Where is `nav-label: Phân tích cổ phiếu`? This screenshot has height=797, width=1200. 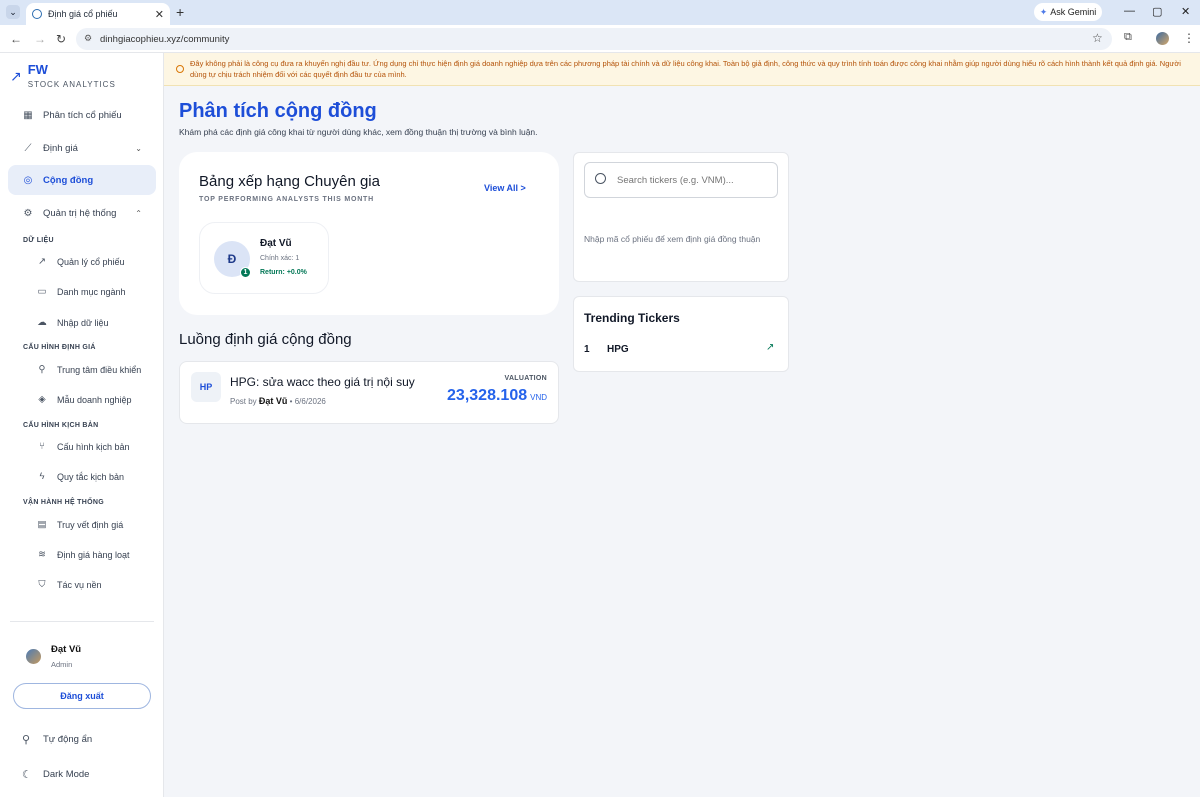 nav-label: Phân tích cổ phiếu is located at coordinates (82, 115).